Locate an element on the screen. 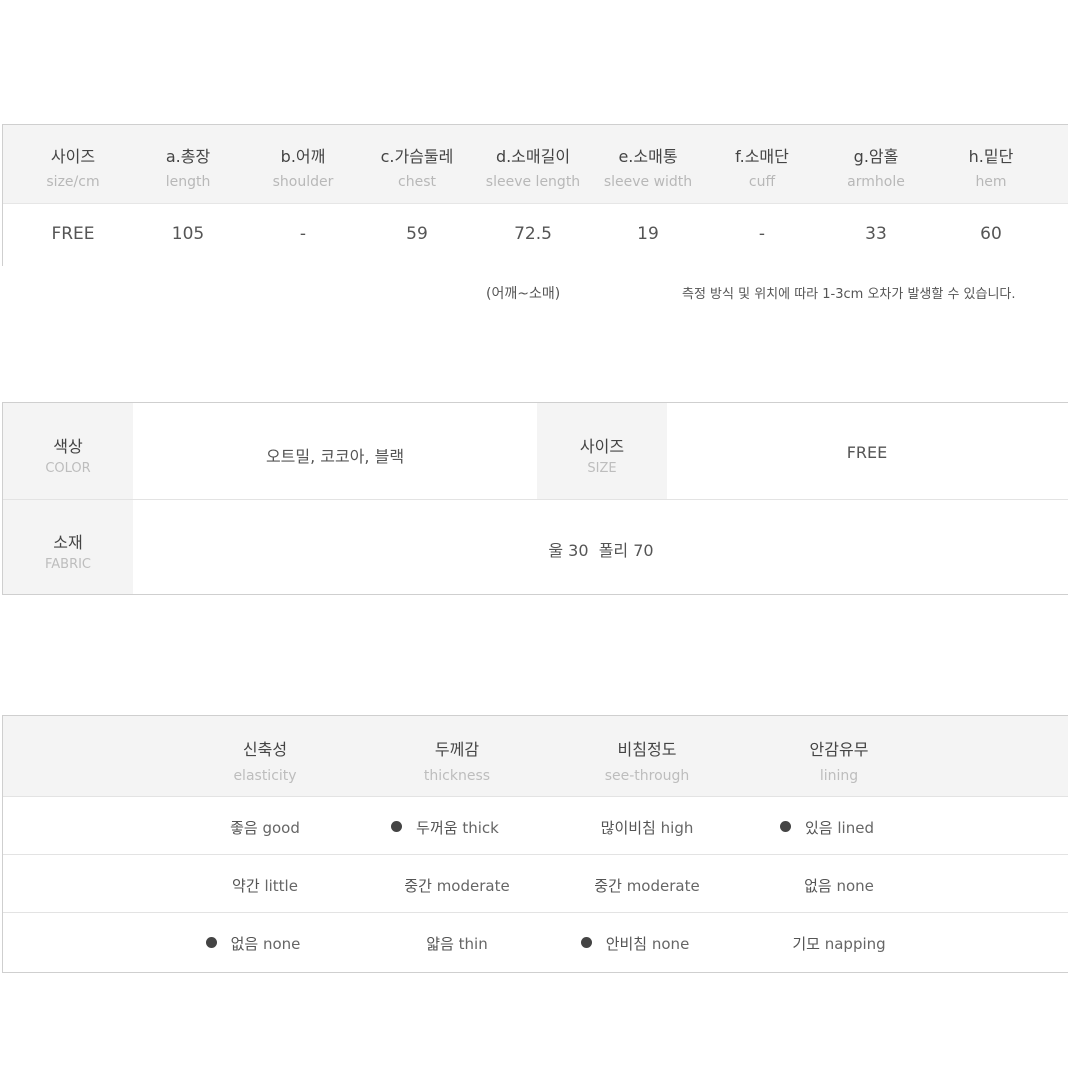 This screenshot has width=1068, height=1068. label-en: COLOR is located at coordinates (68, 468).